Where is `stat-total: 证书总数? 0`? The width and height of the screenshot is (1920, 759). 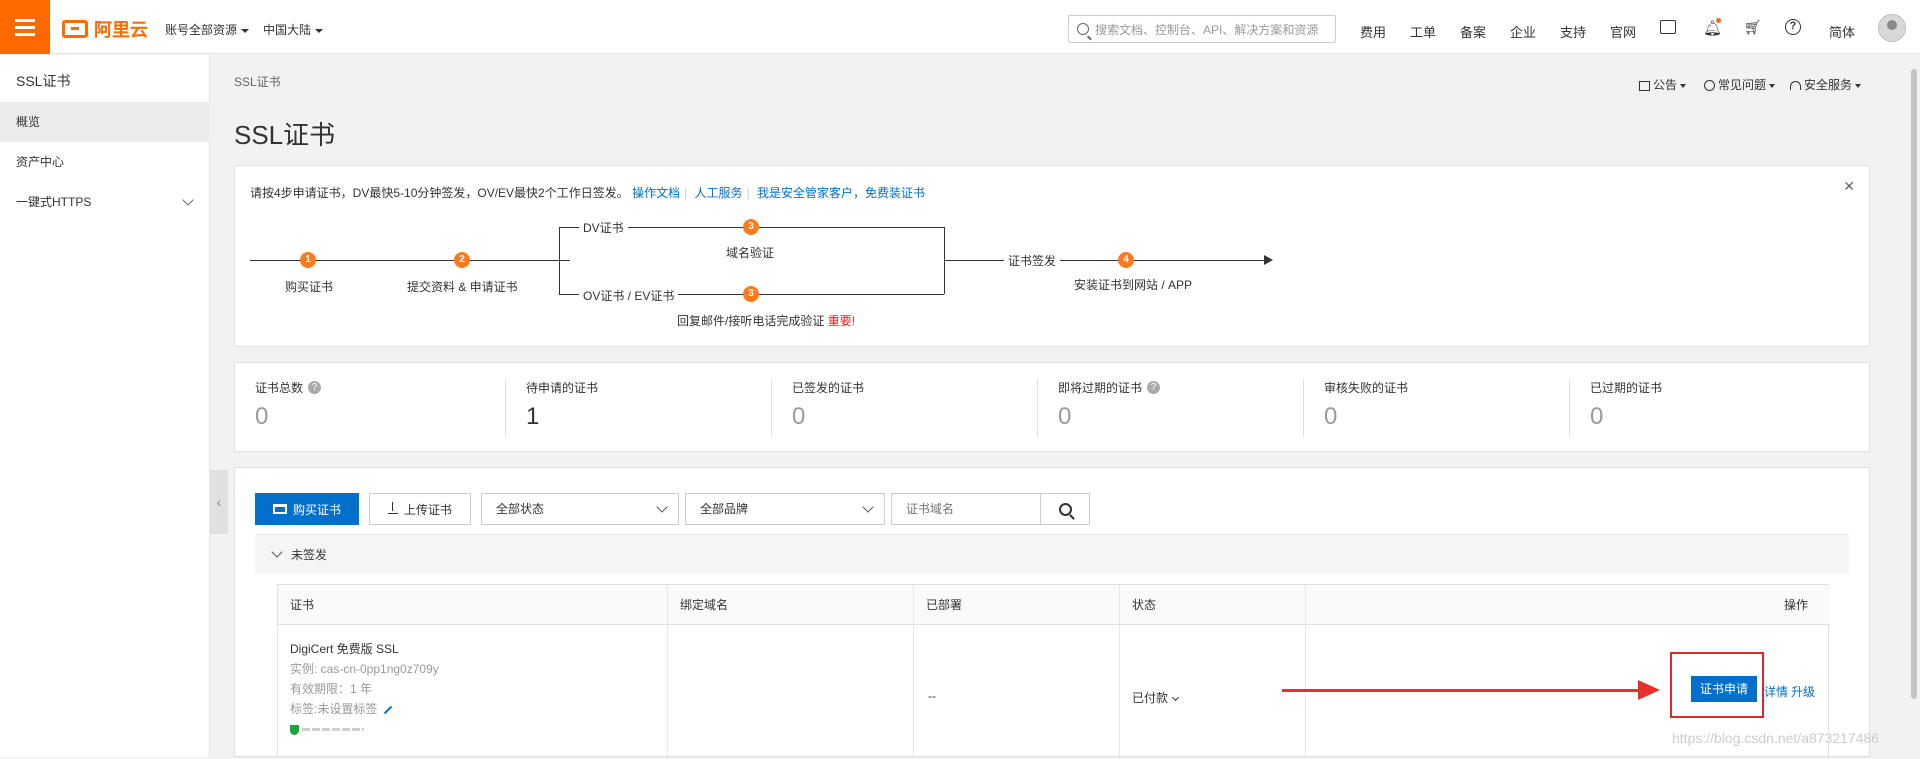
stat-total: 证书总数? 0 is located at coordinates (368, 408).